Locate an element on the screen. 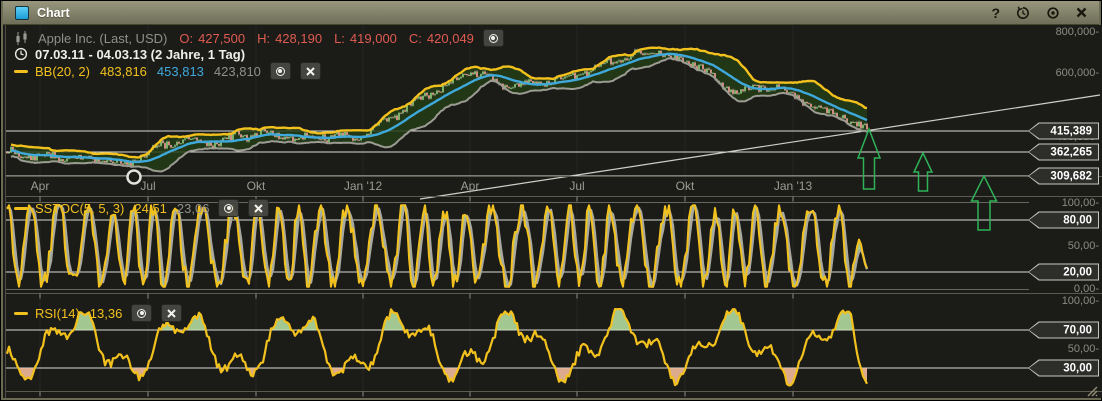 The width and height of the screenshot is (1102, 401). bb-lower-value: 423,810 is located at coordinates (237, 71).